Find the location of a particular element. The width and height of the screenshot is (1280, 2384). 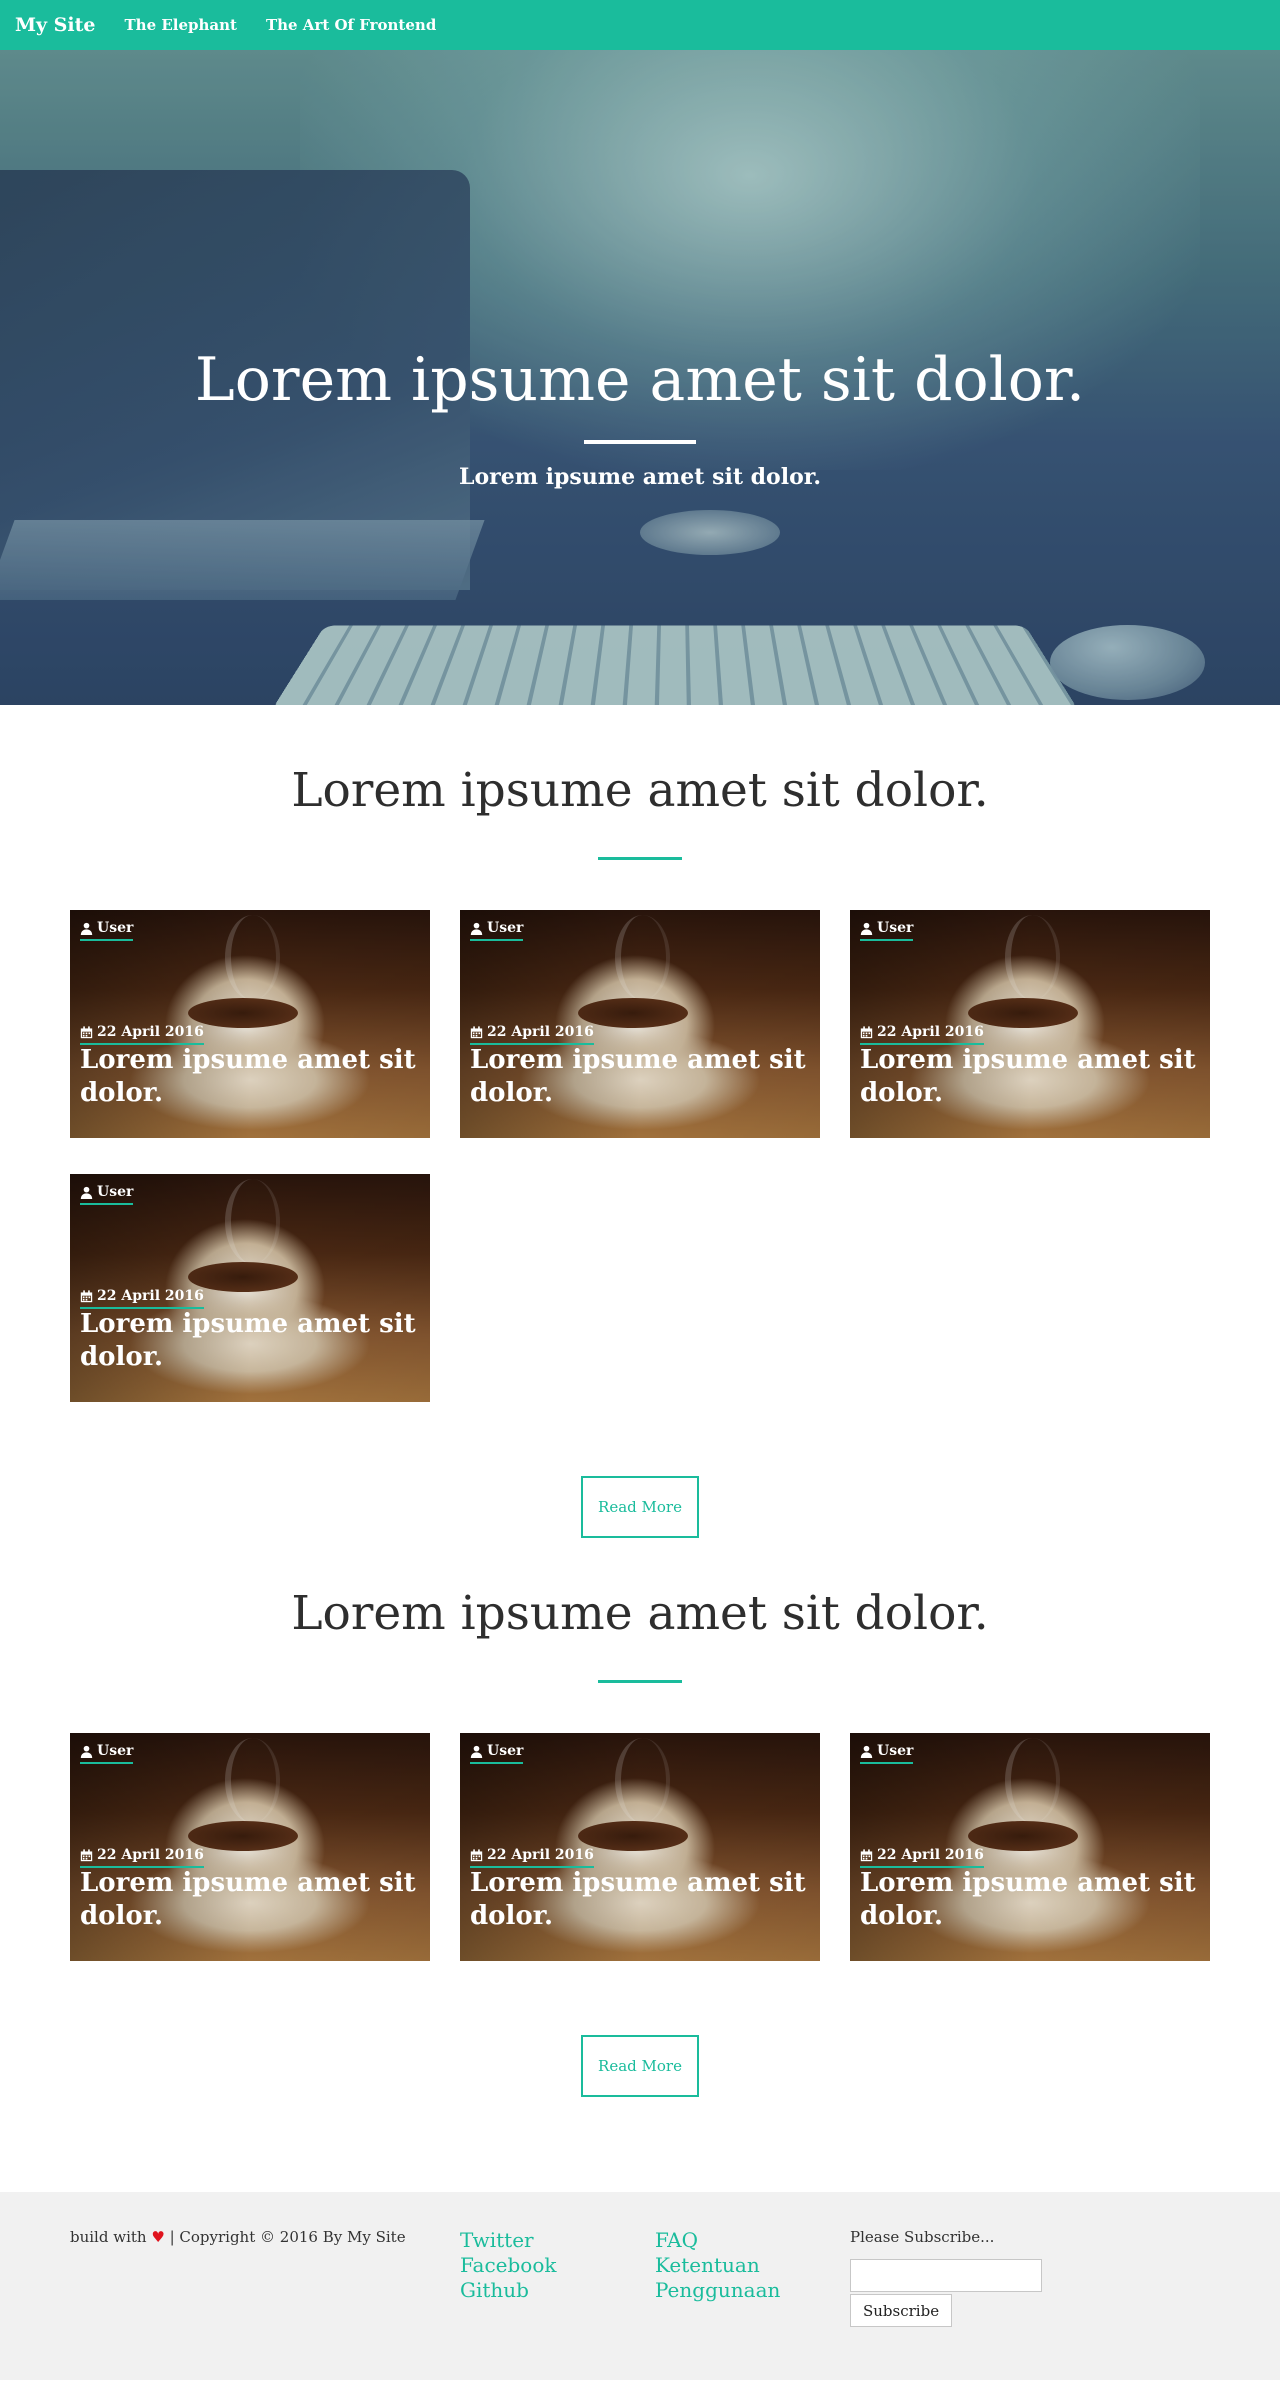

facebook-link: Facebook is located at coordinates (508, 2265).